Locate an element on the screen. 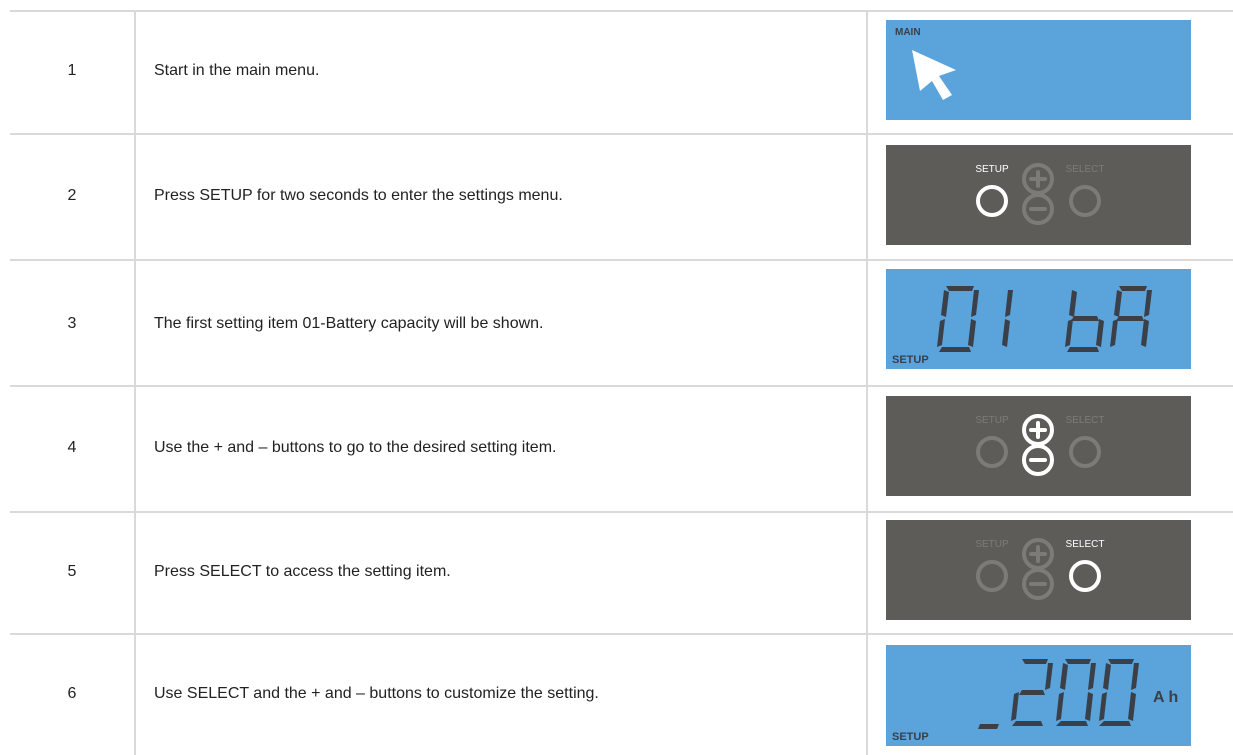  step-number: 2 is located at coordinates (72, 195).